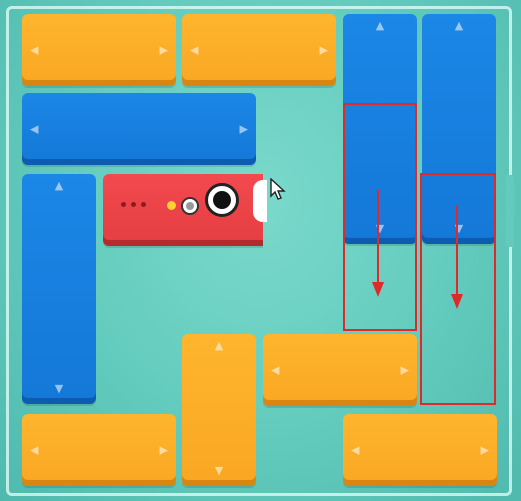 The height and width of the screenshot is (501, 521). Describe the element at coordinates (278, 189) in the screenshot. I see `mouse-pointer-icon` at that location.